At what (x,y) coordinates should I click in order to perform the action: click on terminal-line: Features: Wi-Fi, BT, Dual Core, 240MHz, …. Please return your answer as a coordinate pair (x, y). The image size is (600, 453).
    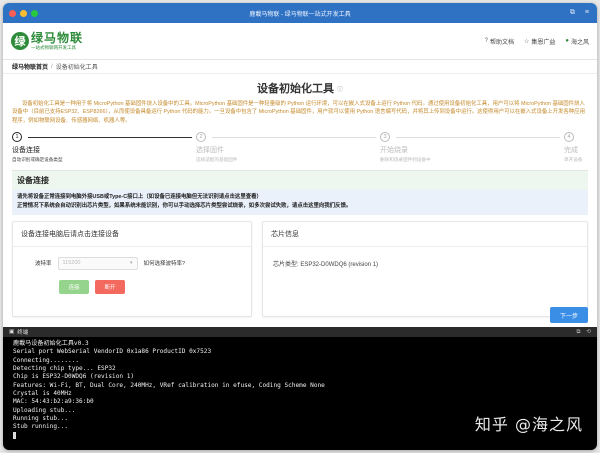
    Looking at the image, I should click on (169, 385).